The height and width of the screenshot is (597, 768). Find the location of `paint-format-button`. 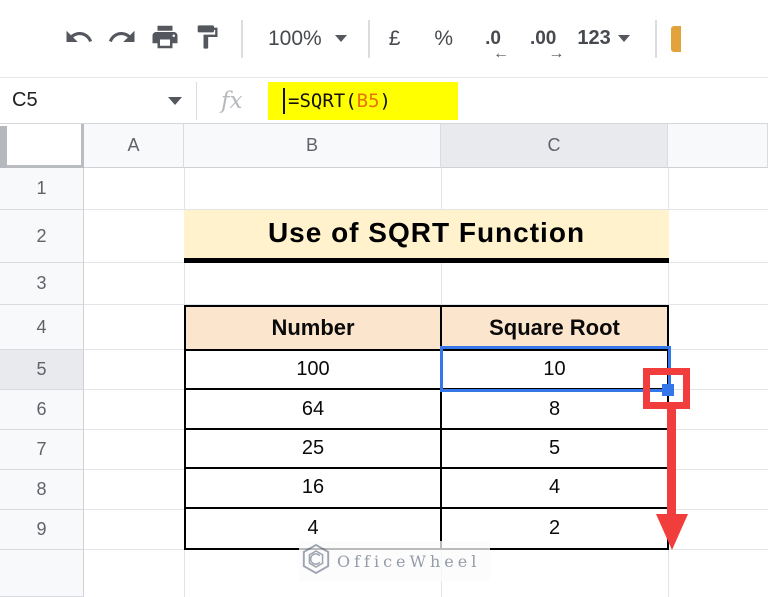

paint-format-button is located at coordinates (207, 38).